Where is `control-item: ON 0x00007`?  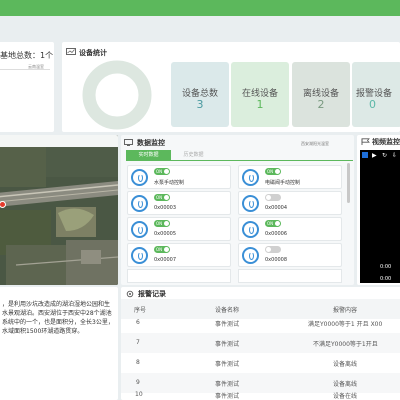 control-item: ON 0x00007 is located at coordinates (179, 255).